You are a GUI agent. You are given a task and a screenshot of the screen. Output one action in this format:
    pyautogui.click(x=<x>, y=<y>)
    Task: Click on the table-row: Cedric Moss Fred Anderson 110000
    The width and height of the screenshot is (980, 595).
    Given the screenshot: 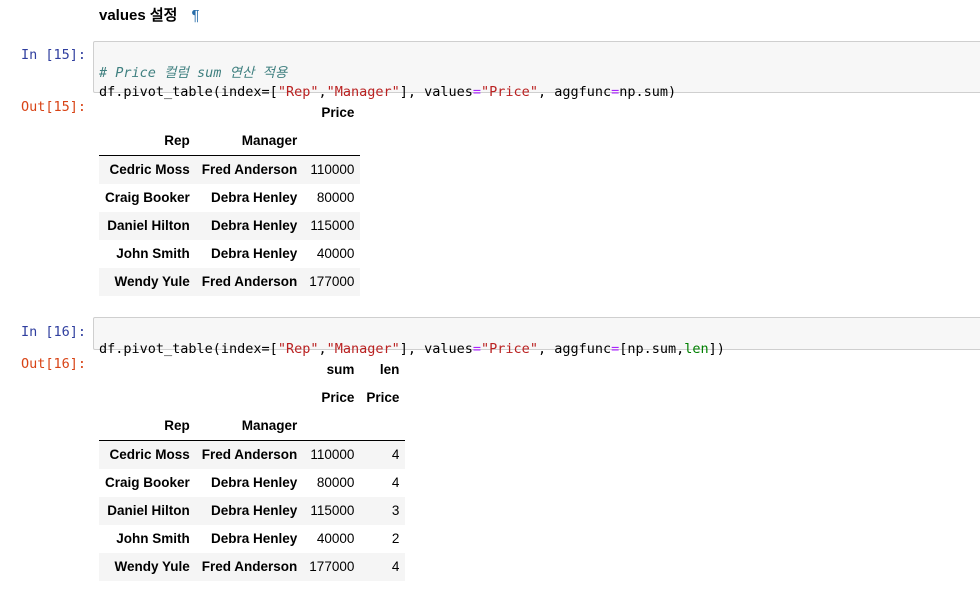 What is the action you would take?
    pyautogui.click(x=230, y=169)
    